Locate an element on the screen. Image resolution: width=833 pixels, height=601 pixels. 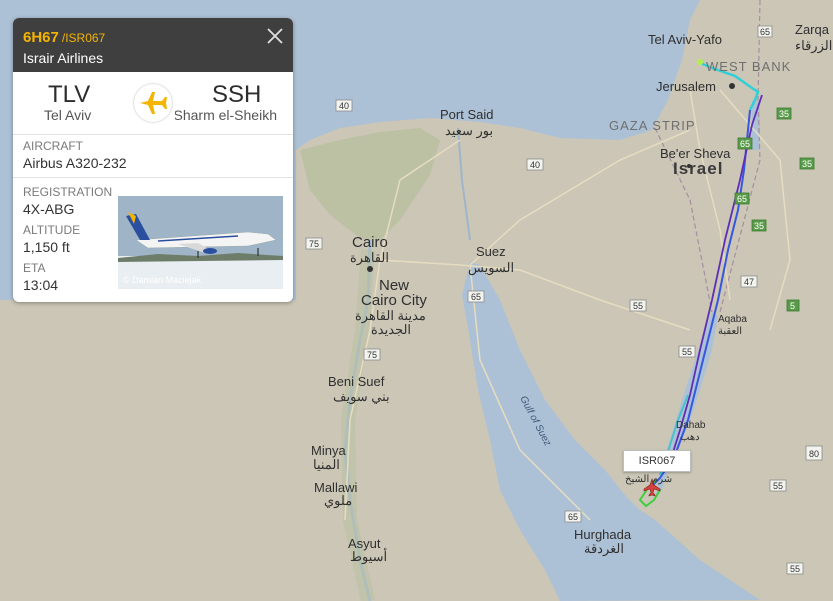
aircraft-photo: © Damian Maciejak is located at coordinates (200, 242).